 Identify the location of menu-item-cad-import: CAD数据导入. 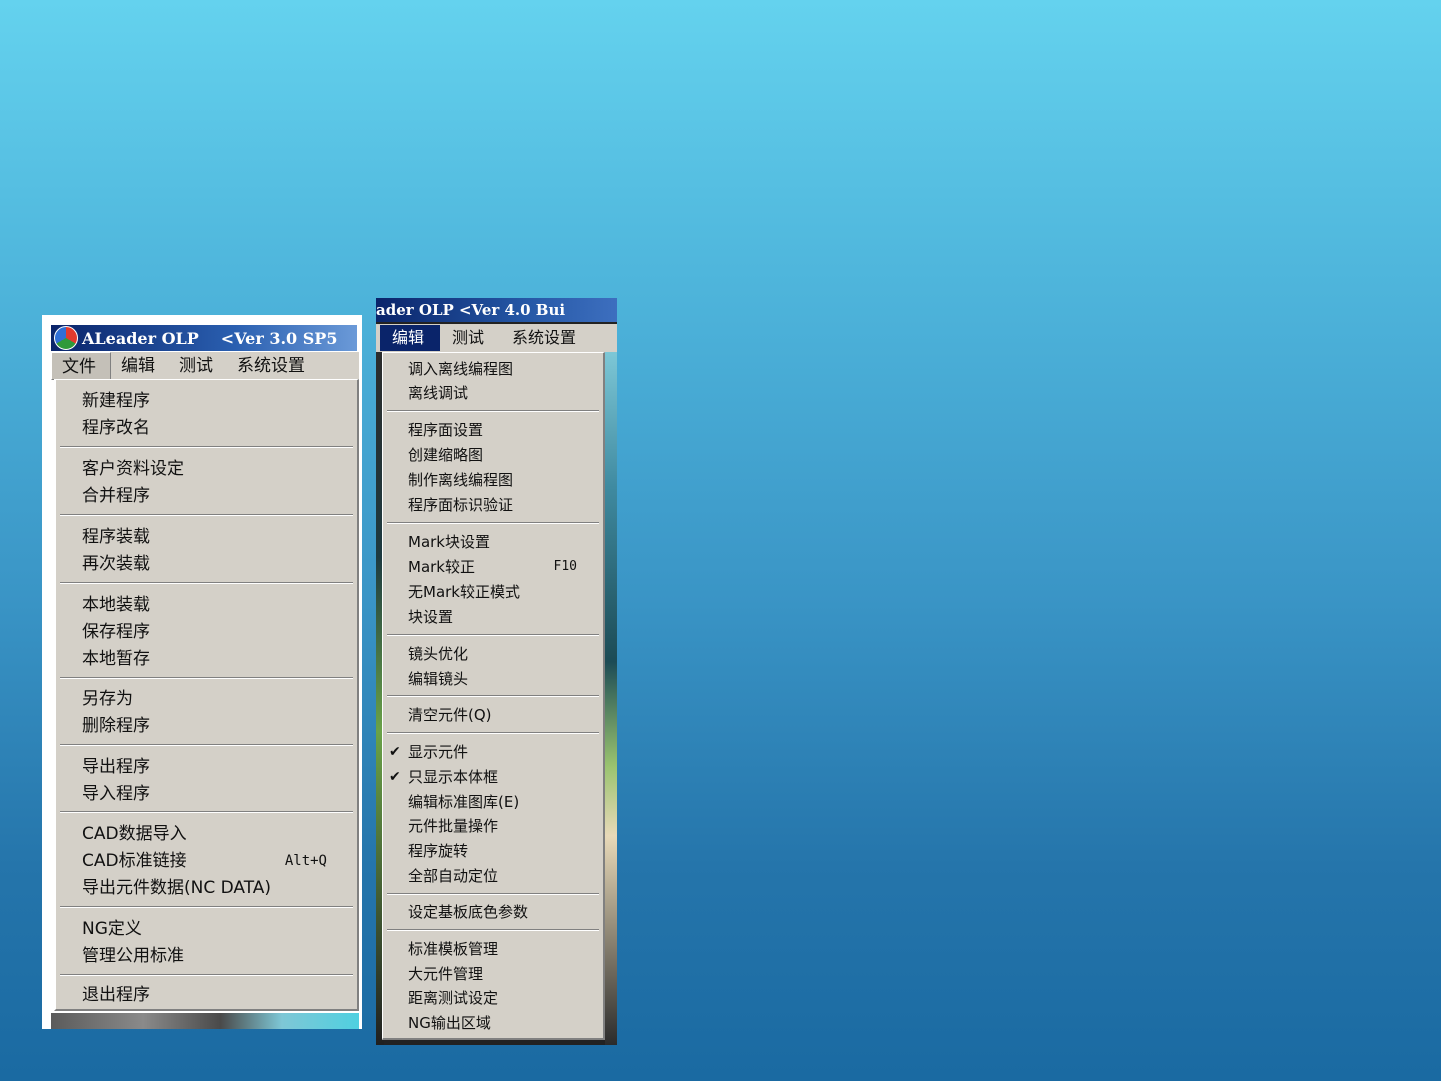
(215, 834).